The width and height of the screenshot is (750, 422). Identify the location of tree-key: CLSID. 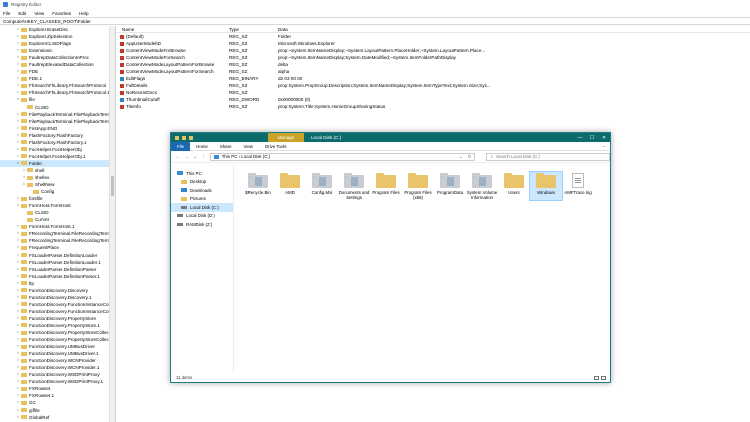
(54, 212).